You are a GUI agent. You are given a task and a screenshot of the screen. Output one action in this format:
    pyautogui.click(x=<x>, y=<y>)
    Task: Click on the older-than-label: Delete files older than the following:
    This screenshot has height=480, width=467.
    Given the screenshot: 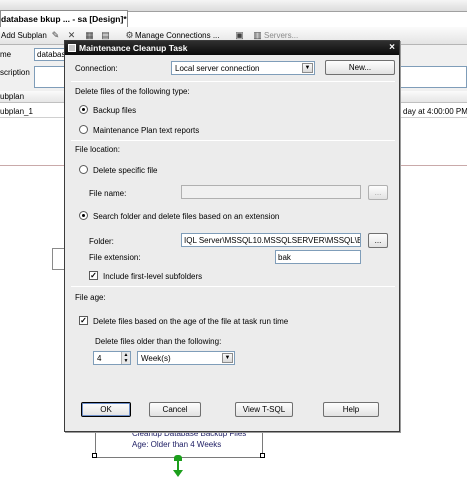 What is the action you would take?
    pyautogui.click(x=158, y=341)
    